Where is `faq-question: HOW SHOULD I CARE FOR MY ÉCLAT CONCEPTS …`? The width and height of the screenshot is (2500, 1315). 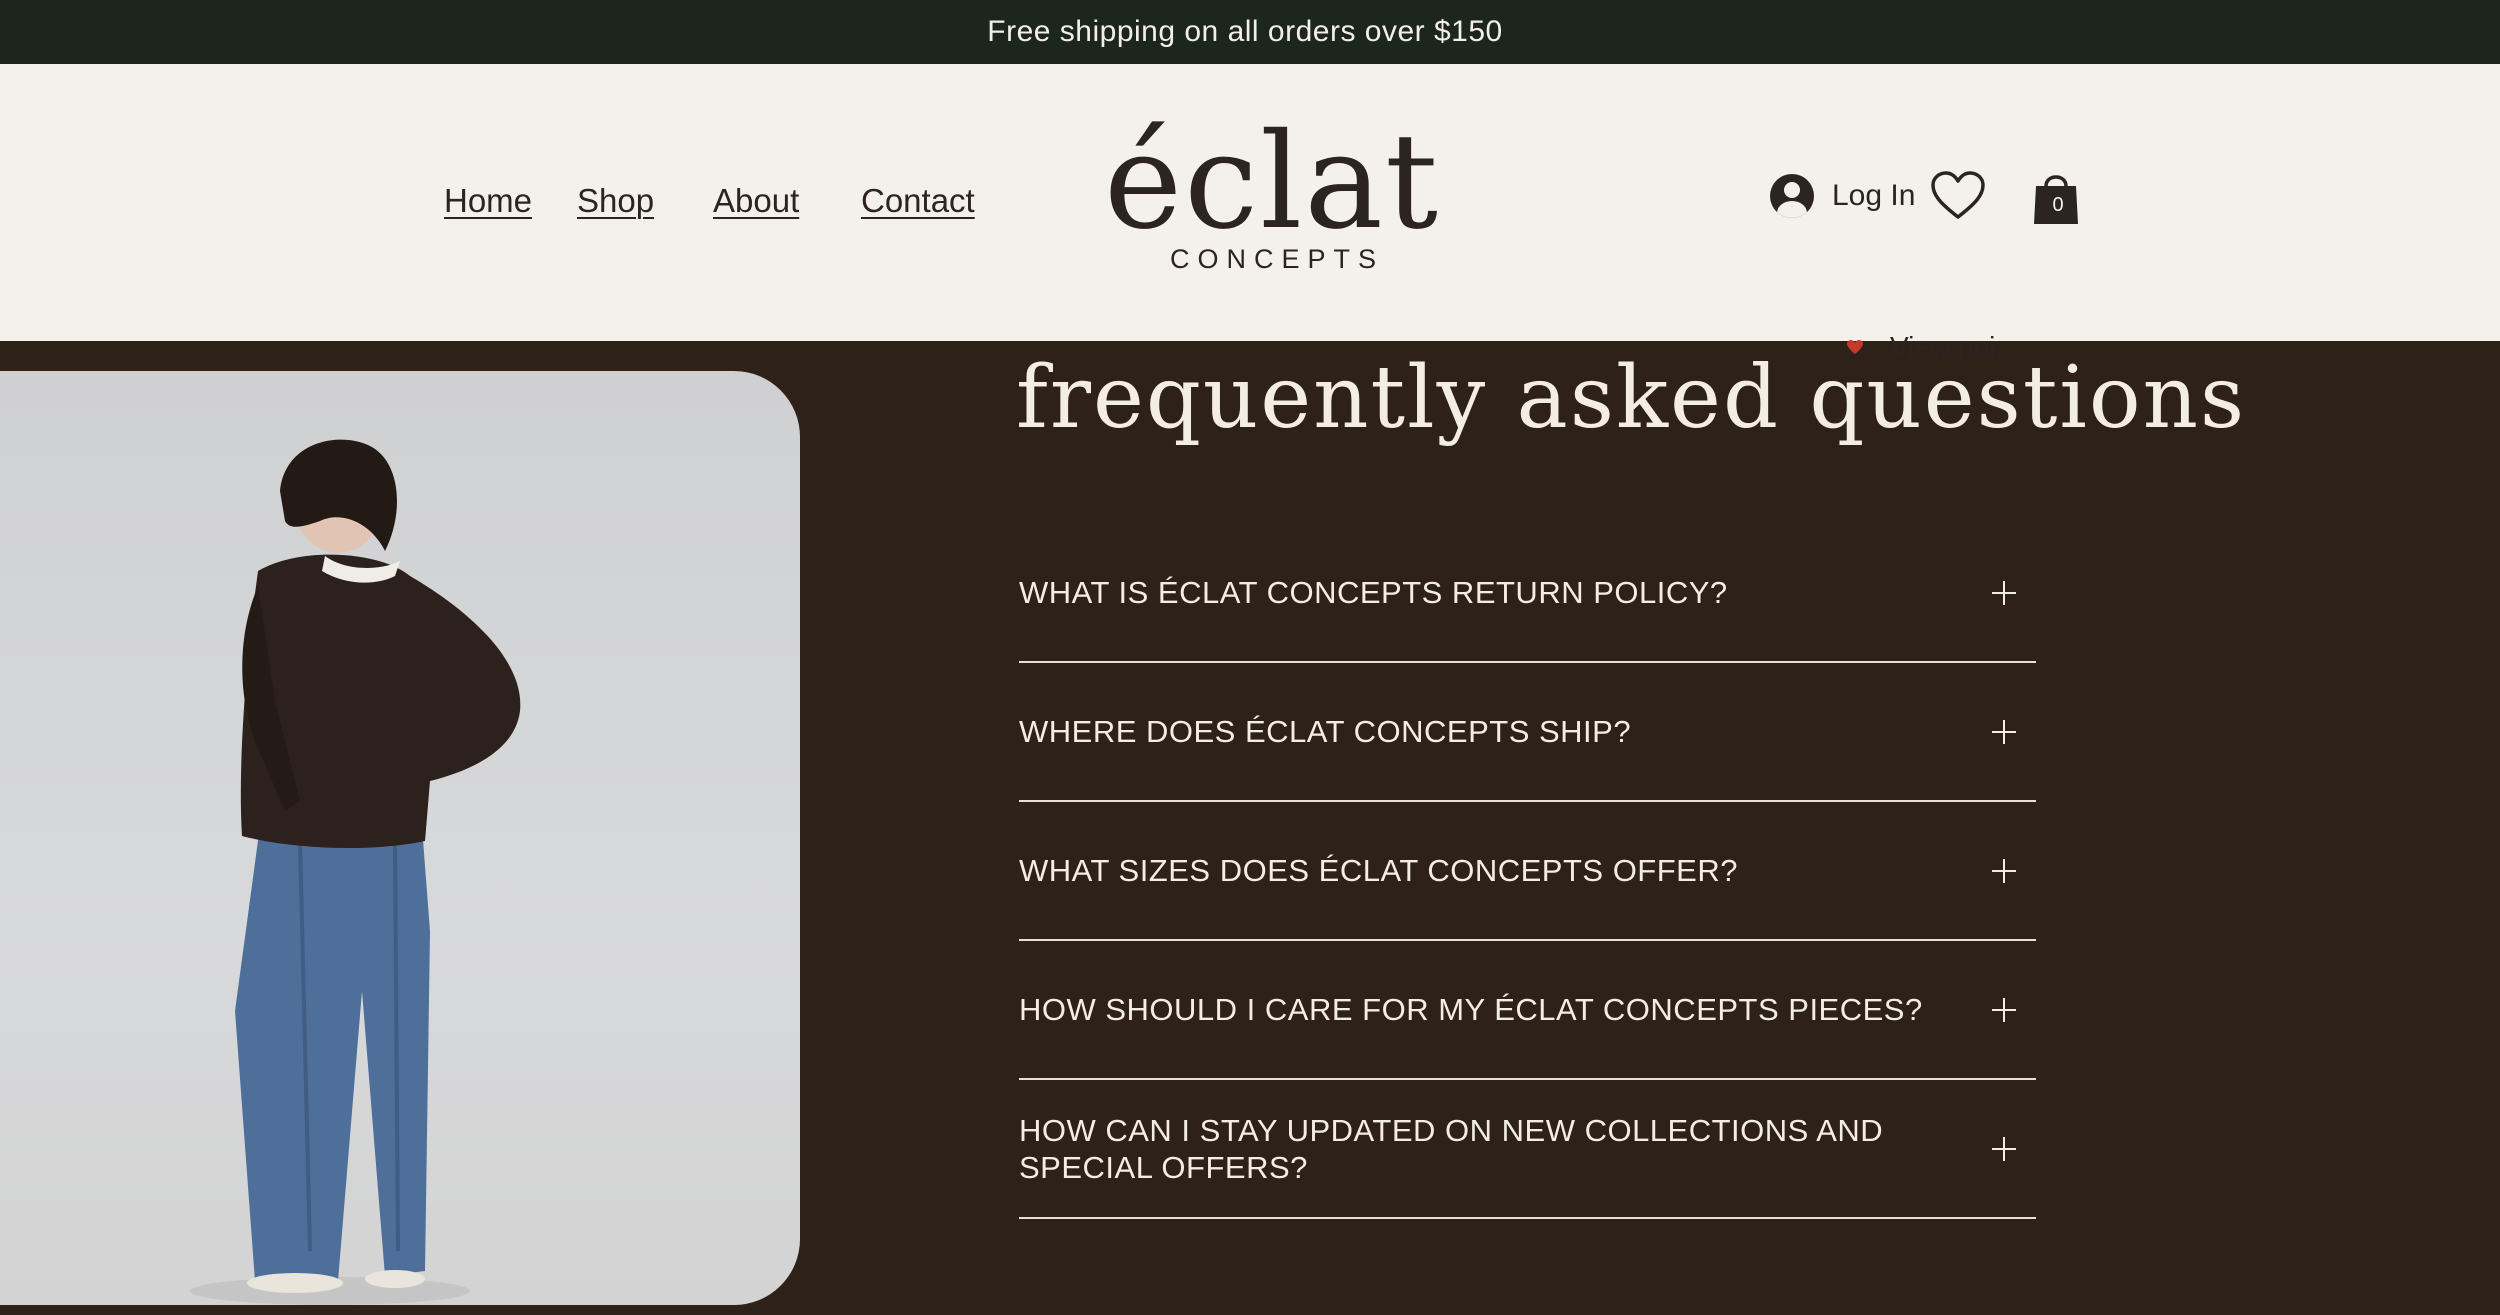 faq-question: HOW SHOULD I CARE FOR MY ÉCLAT CONCEPTS … is located at coordinates (1471, 1009).